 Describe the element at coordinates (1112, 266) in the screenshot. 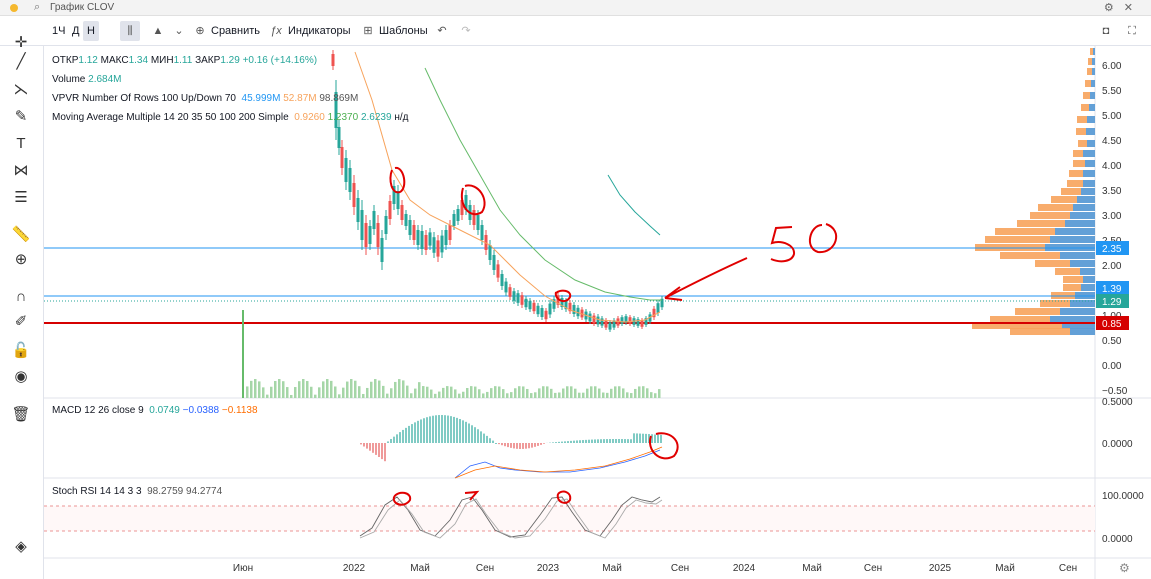

I see `price-tick-label: 2.00` at that location.